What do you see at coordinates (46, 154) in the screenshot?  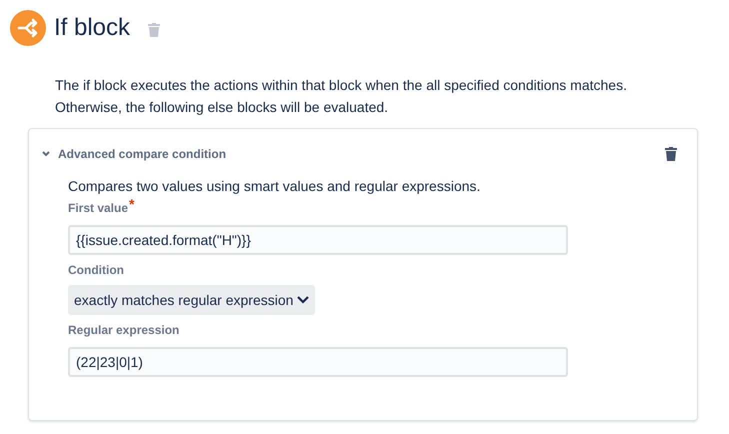 I see `chevron-icon` at bounding box center [46, 154].